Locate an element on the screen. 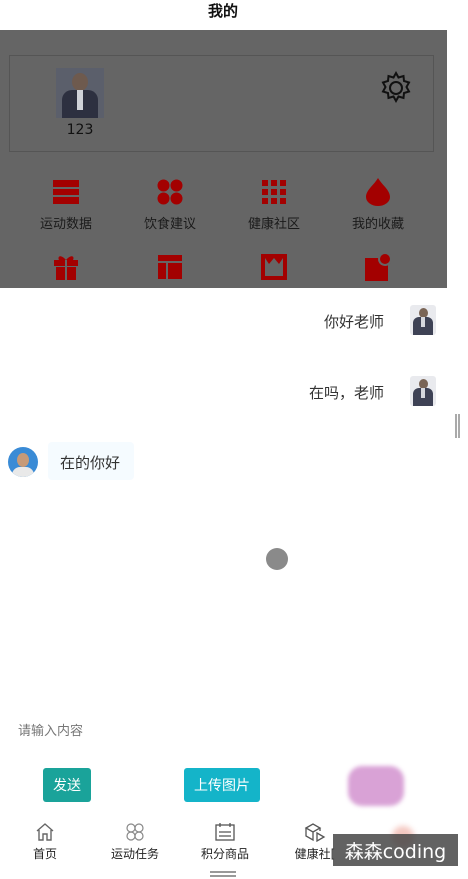  cube-play-icon is located at coordinates (315, 832).